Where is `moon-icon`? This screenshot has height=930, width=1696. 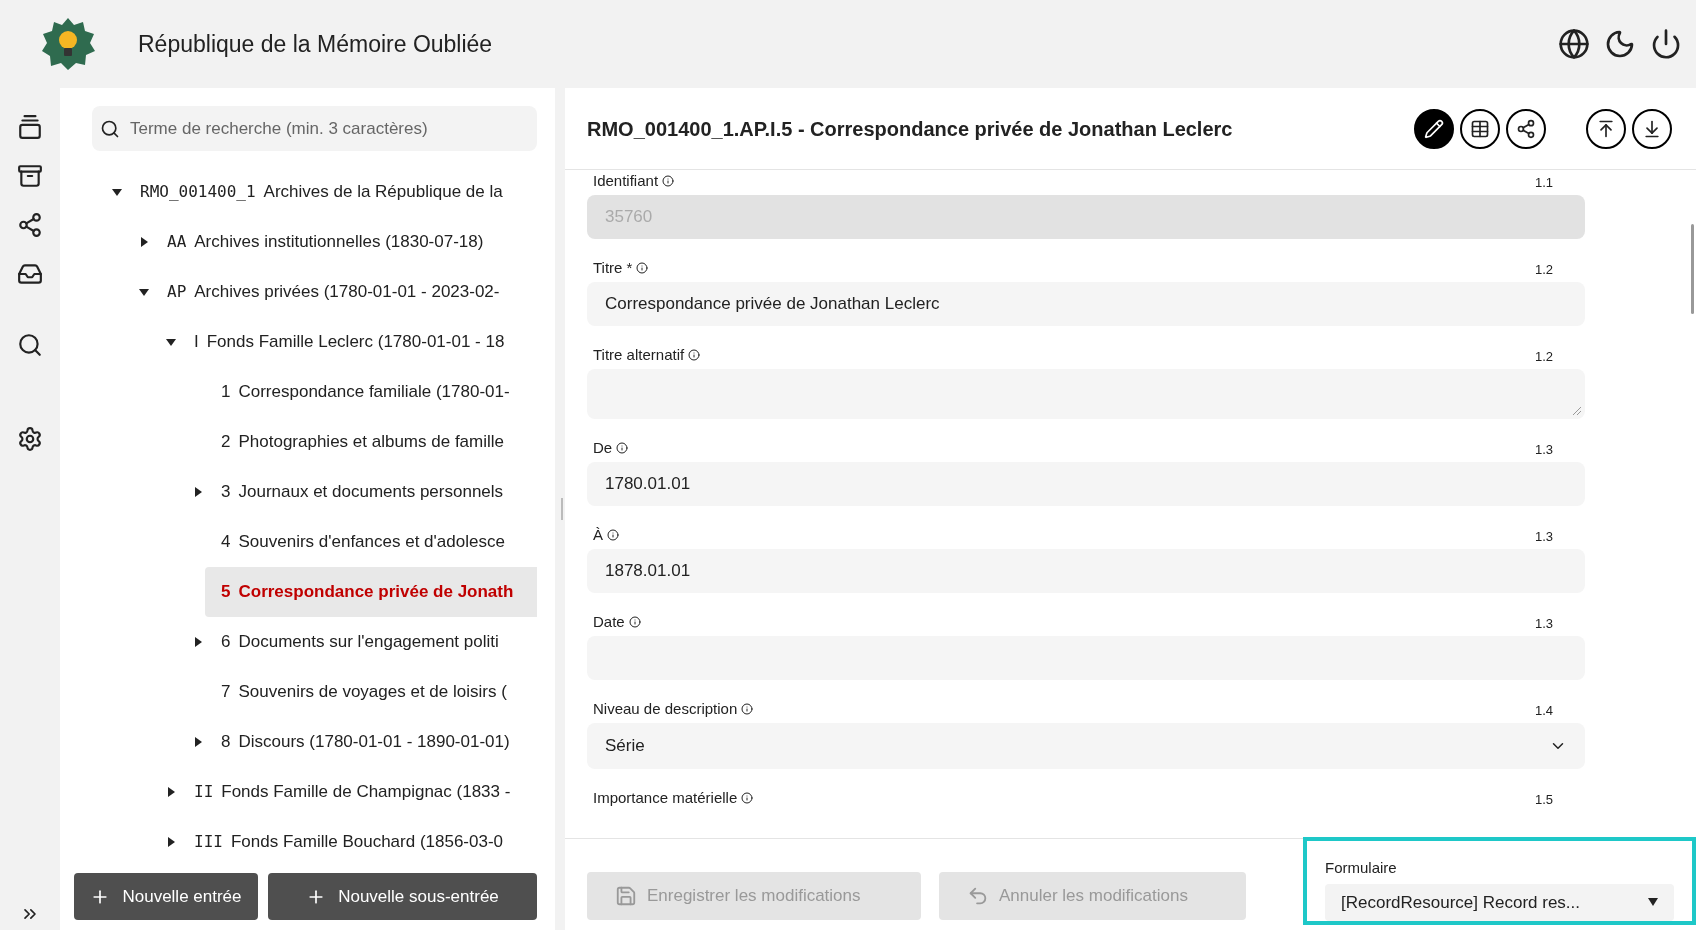
moon-icon is located at coordinates (1620, 44).